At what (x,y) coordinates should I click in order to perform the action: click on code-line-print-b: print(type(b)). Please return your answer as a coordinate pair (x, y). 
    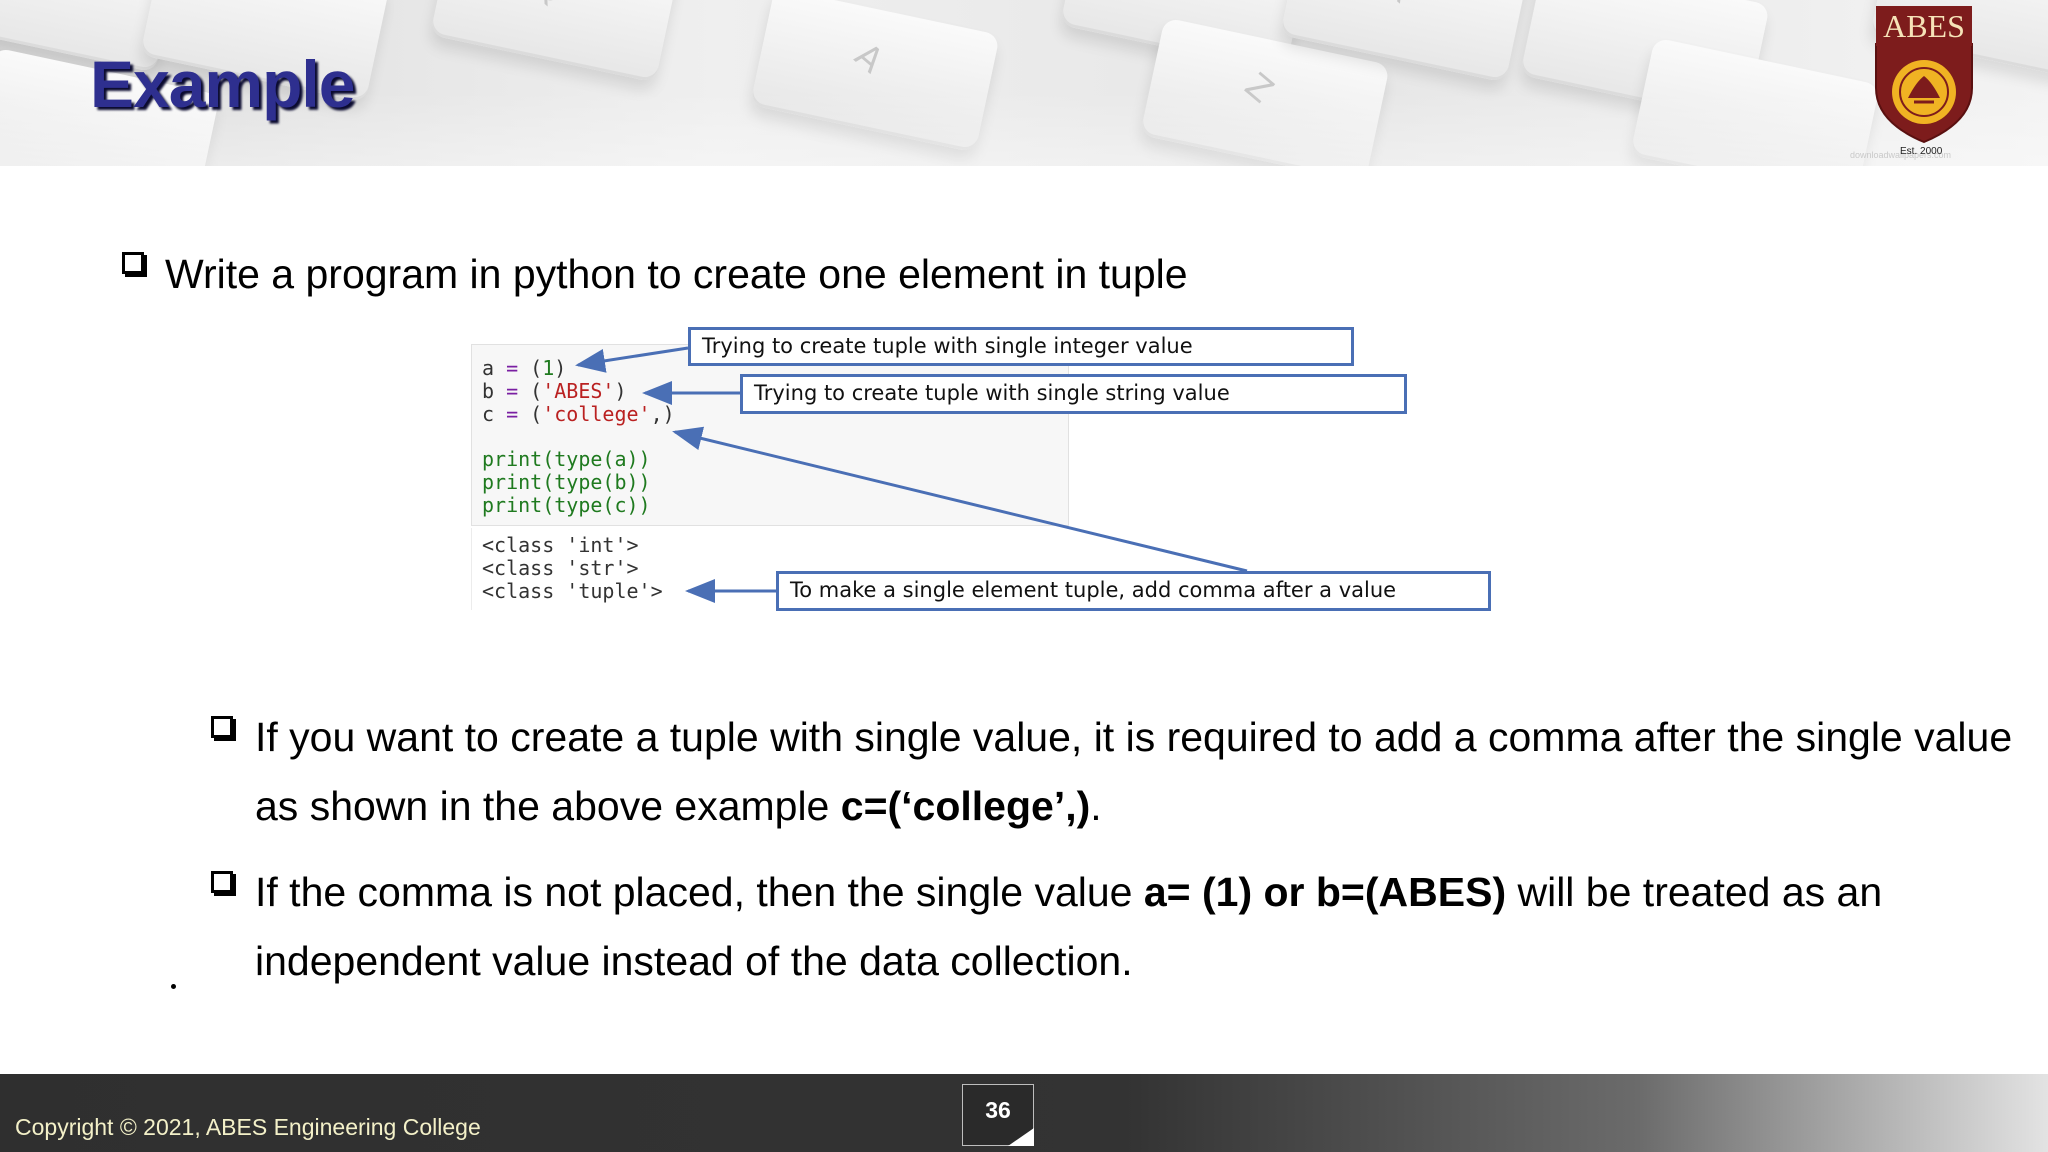
    Looking at the image, I should click on (566, 482).